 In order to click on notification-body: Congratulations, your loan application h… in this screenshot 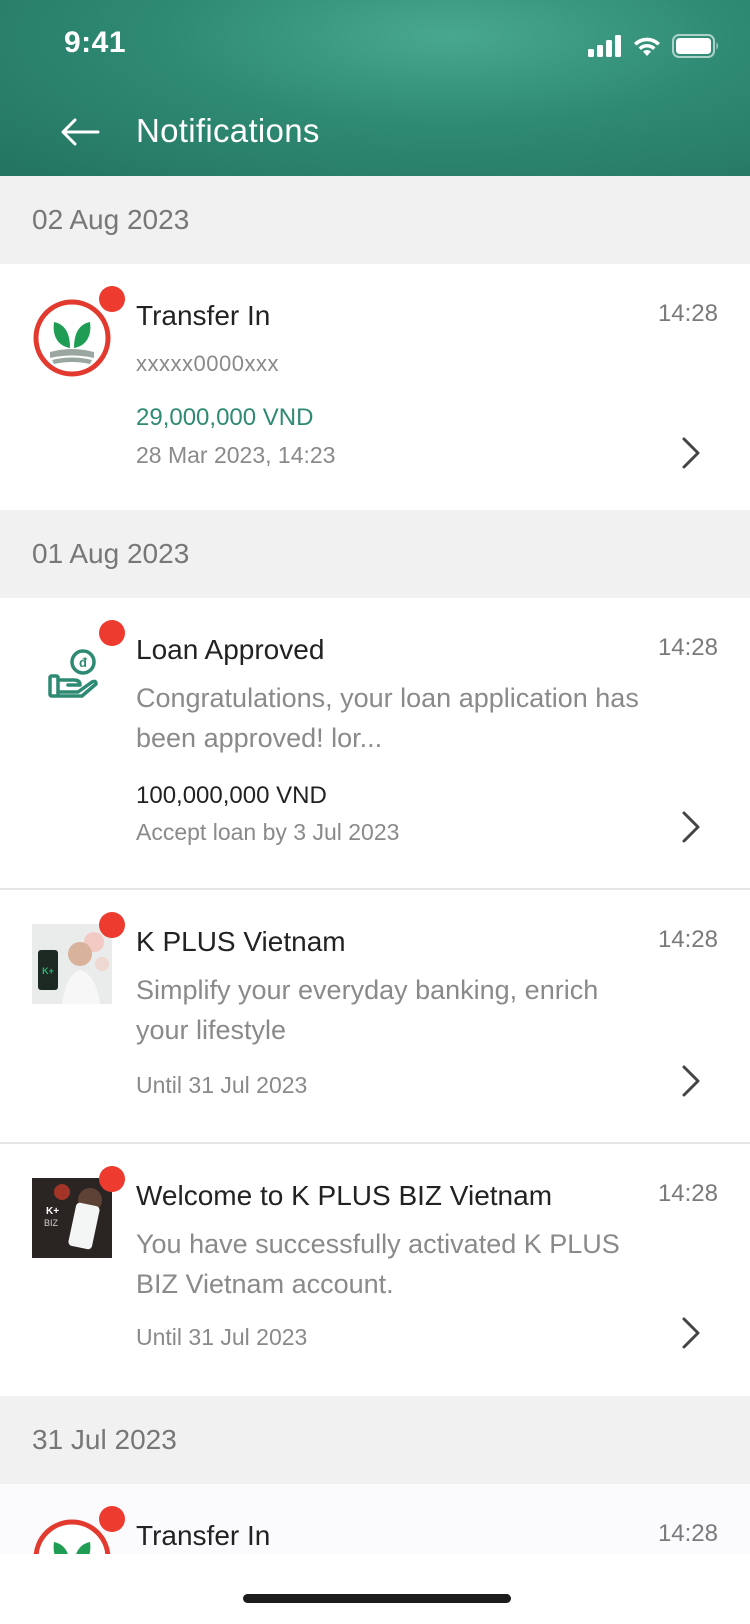, I will do `click(387, 718)`.